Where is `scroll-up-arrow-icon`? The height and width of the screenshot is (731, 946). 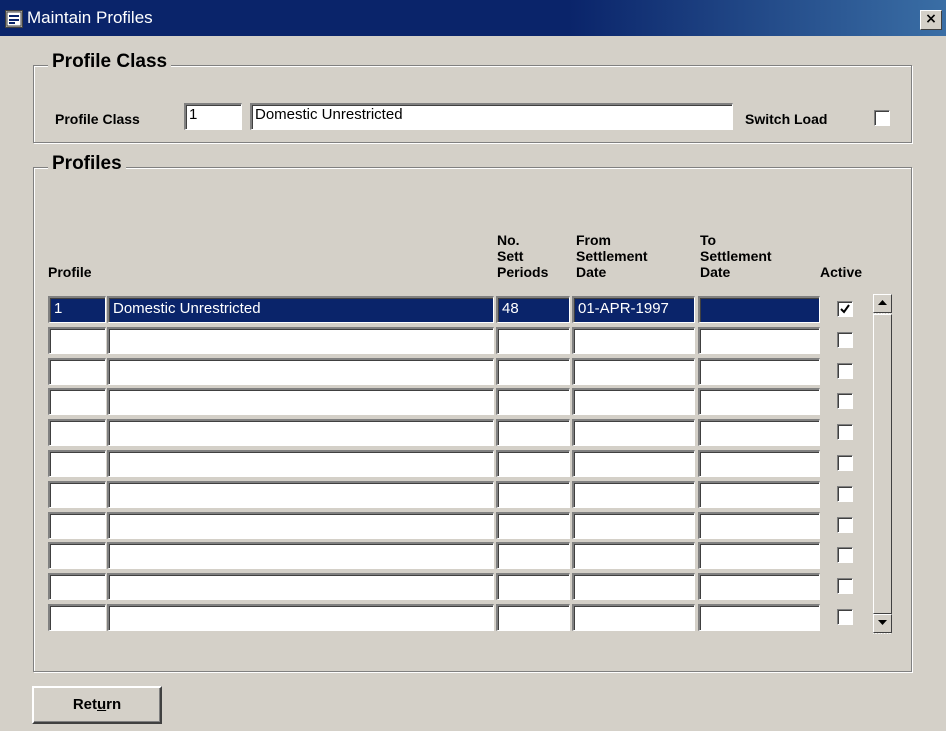 scroll-up-arrow-icon is located at coordinates (882, 303).